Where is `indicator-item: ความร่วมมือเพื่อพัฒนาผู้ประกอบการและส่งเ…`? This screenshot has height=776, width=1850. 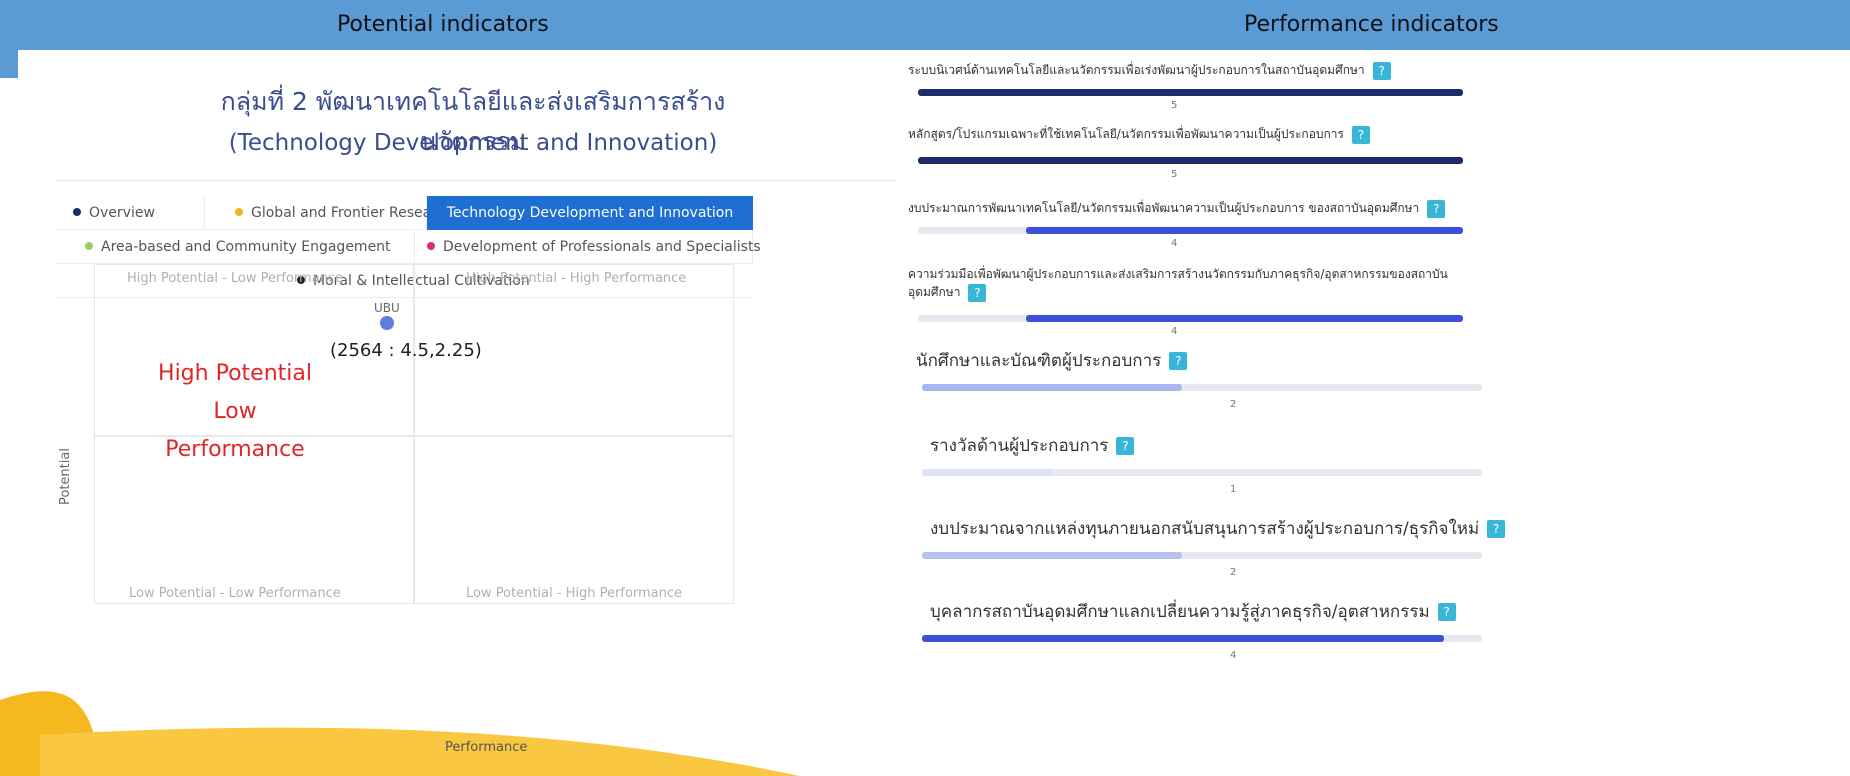
indicator-item: ความร่วมมือเพื่อพัฒนาผู้ประกอบการและส่งเ… is located at coordinates (1198, 301).